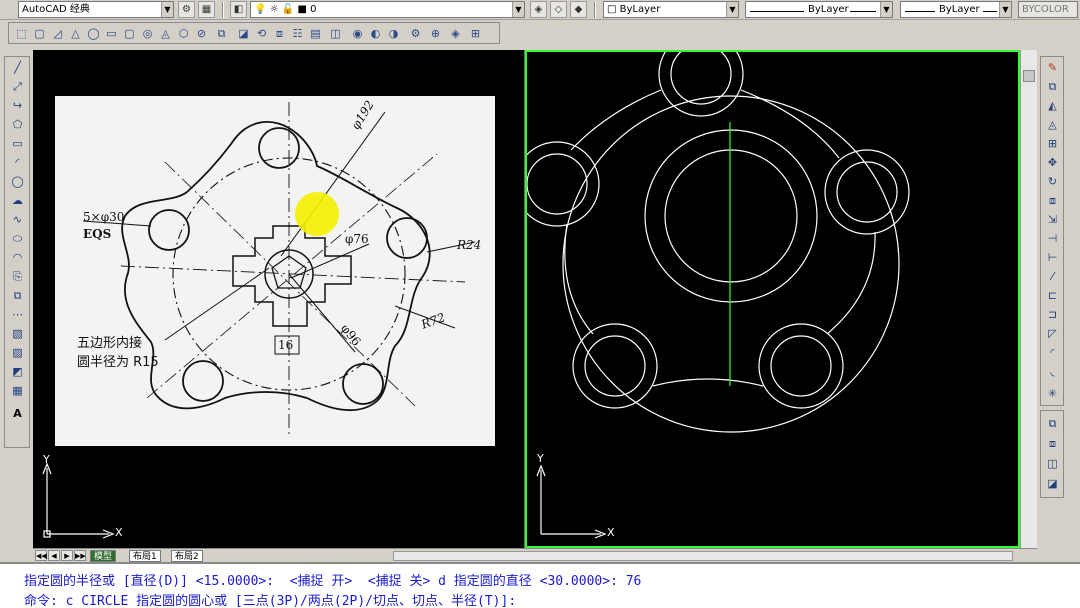 The image size is (1080, 608). Describe the element at coordinates (1052, 238) in the screenshot. I see `trim-icon: ⊣` at that location.